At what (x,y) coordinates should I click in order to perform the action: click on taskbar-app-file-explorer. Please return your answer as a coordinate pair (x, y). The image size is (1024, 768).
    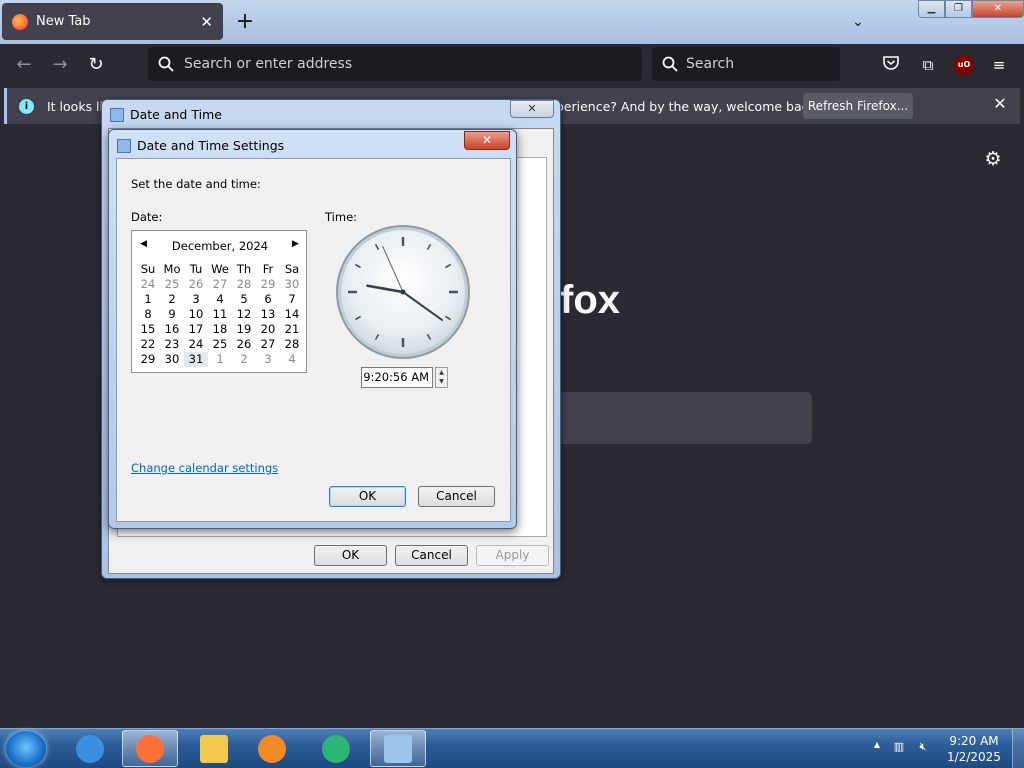
    Looking at the image, I should click on (214, 748).